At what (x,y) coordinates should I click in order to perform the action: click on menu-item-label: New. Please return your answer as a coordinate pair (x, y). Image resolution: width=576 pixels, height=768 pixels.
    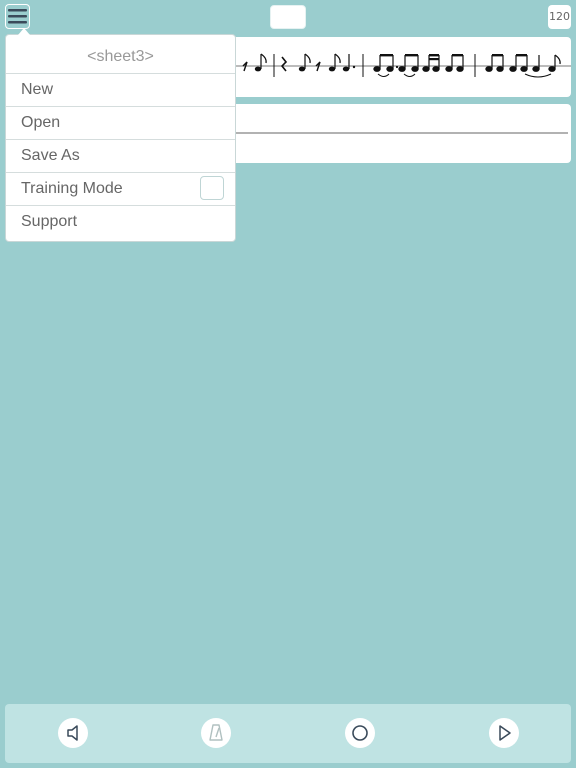
    Looking at the image, I should click on (37, 89).